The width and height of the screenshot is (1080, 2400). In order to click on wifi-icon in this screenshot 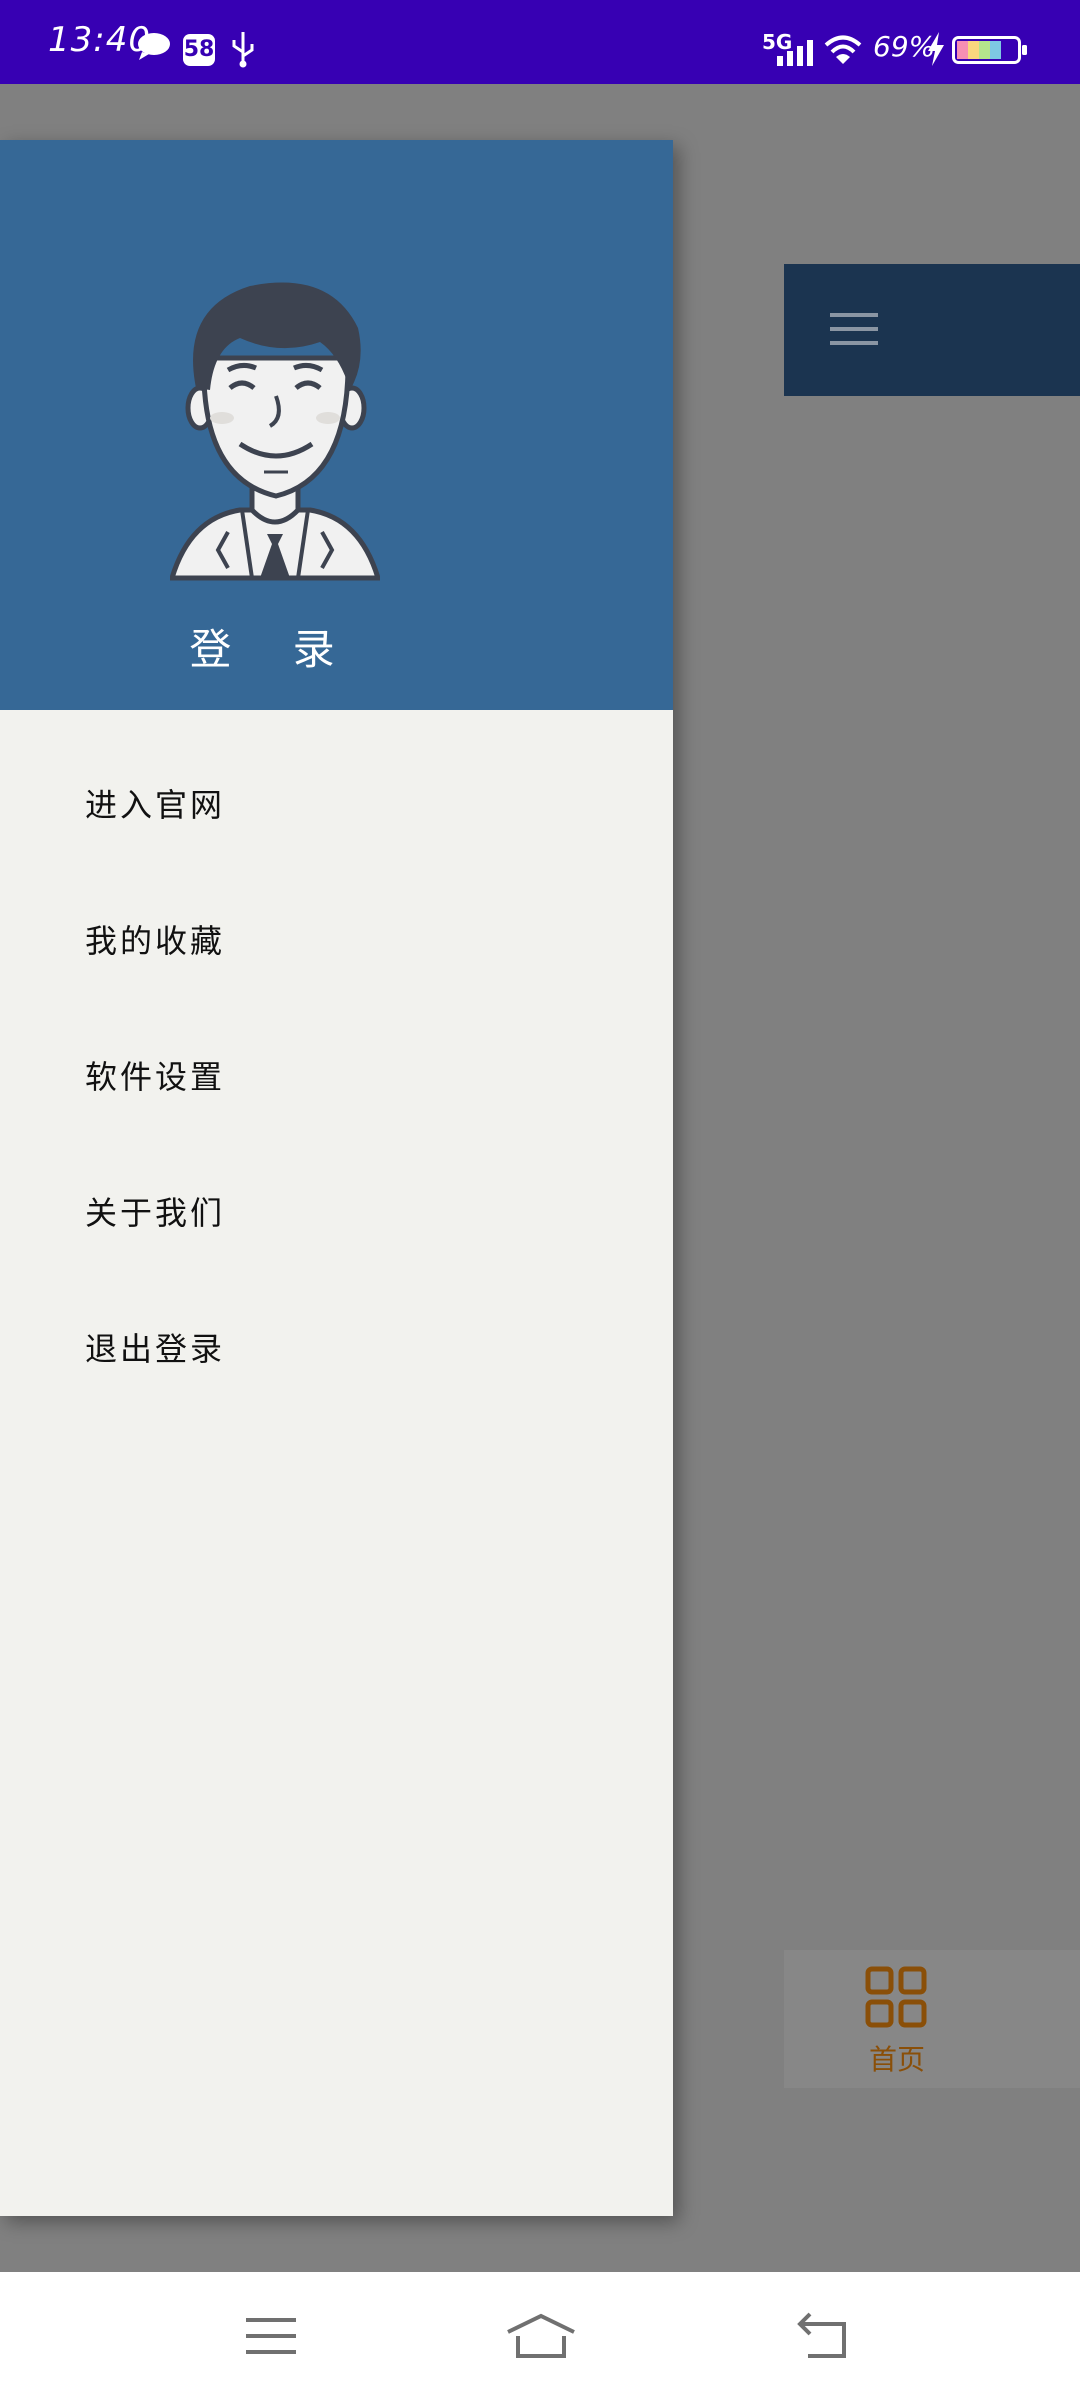, I will do `click(843, 49)`.